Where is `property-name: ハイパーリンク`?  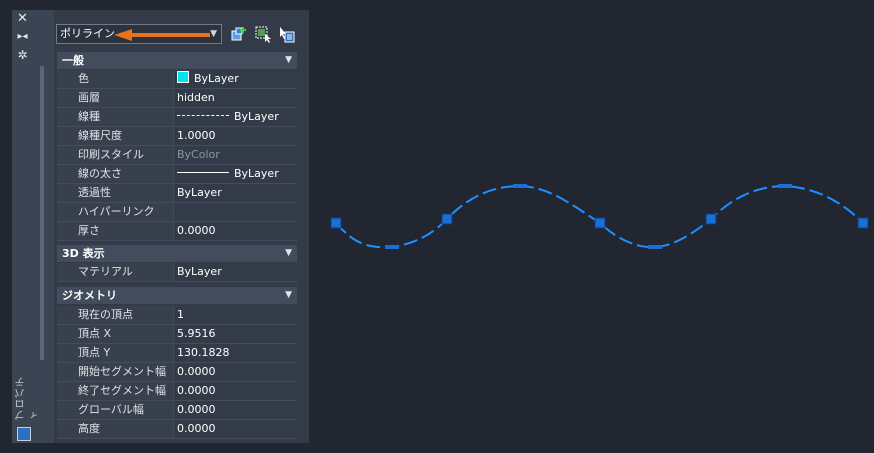
property-name: ハイパーリンク is located at coordinates (115, 212).